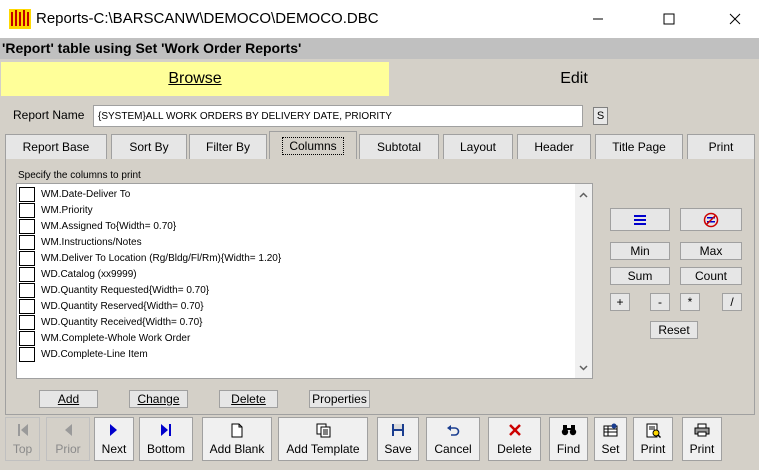  What do you see at coordinates (296, 242) in the screenshot?
I see `list-item: WM.Instructions/Notes` at bounding box center [296, 242].